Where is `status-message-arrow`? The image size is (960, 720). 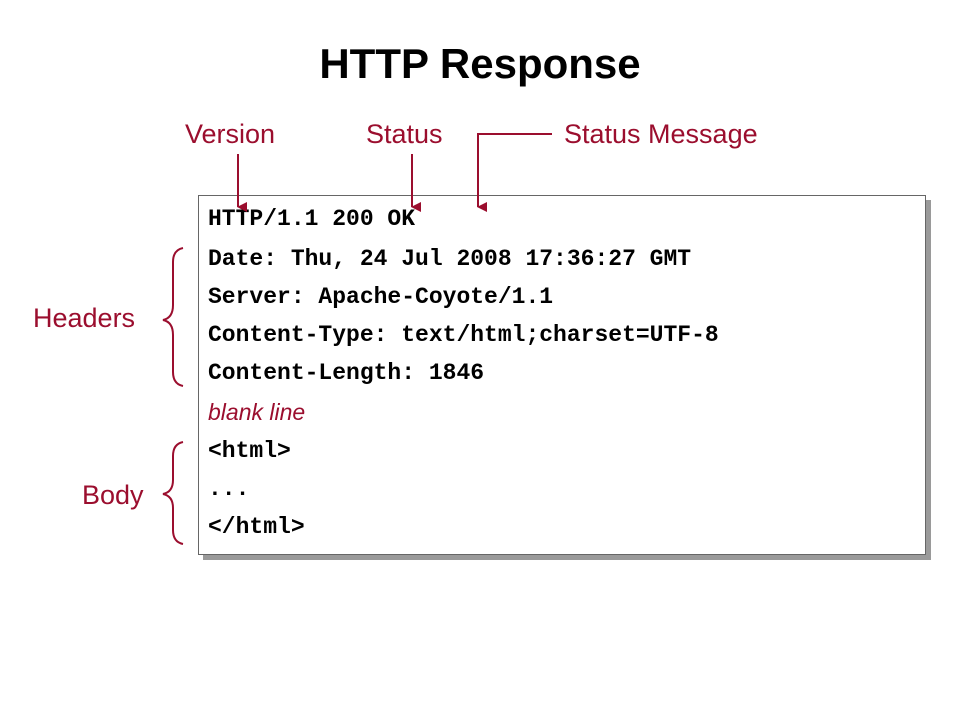
status-message-arrow is located at coordinates (514, 172).